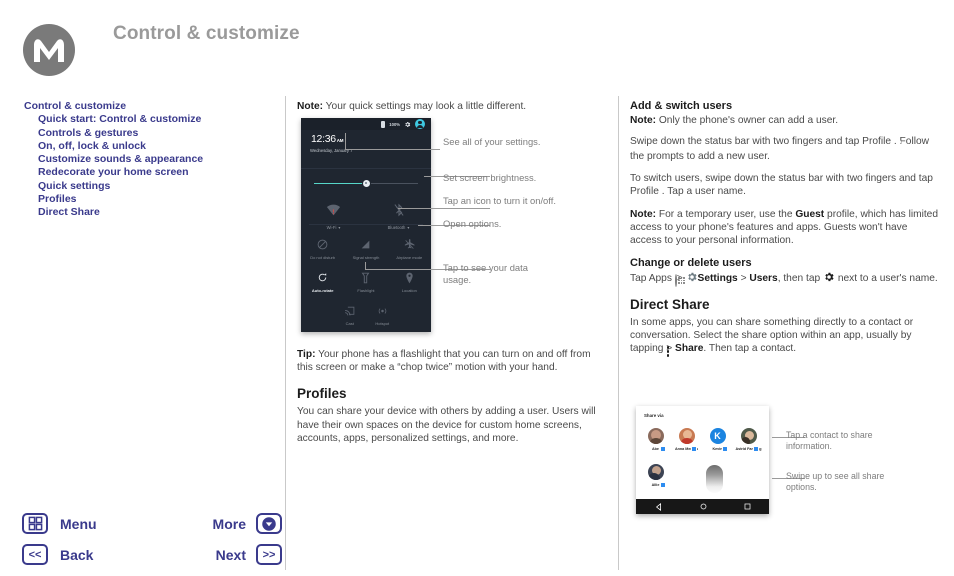 The width and height of the screenshot is (954, 576). Describe the element at coordinates (681, 106) in the screenshot. I see `add-switch-users-heading: Add & switch users` at that location.